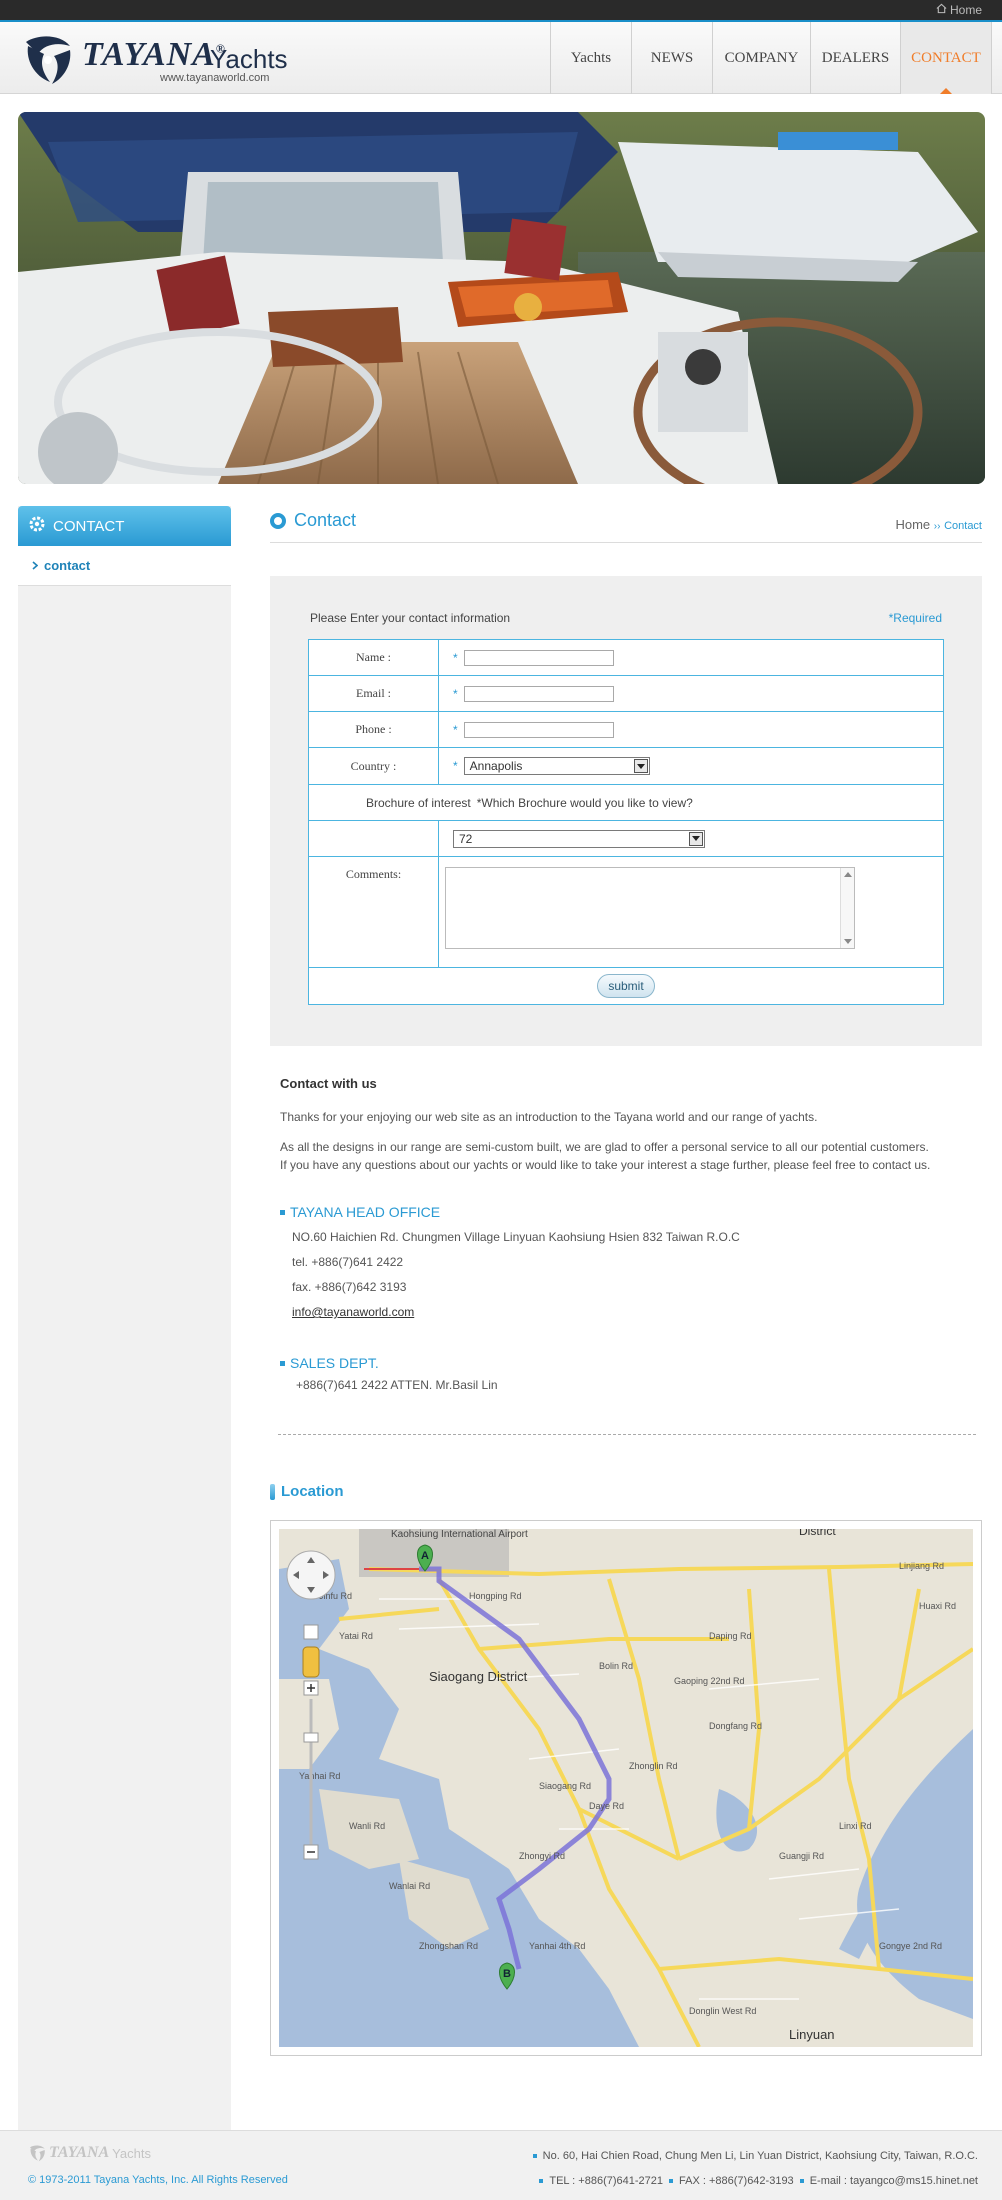 Image resolution: width=1002 pixels, height=2200 pixels. What do you see at coordinates (311, 1575) in the screenshot?
I see `map-pan-control` at bounding box center [311, 1575].